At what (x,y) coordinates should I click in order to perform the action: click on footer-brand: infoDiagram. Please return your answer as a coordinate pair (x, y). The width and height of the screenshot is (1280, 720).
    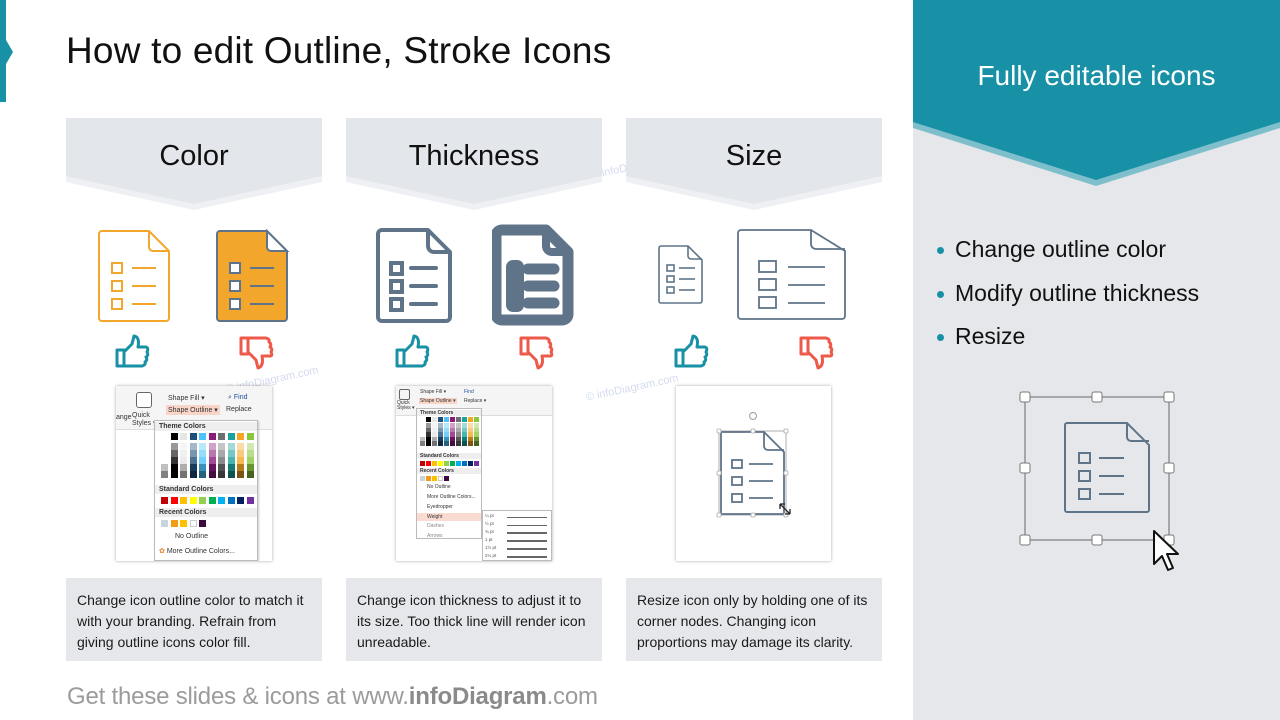
    Looking at the image, I should click on (478, 696).